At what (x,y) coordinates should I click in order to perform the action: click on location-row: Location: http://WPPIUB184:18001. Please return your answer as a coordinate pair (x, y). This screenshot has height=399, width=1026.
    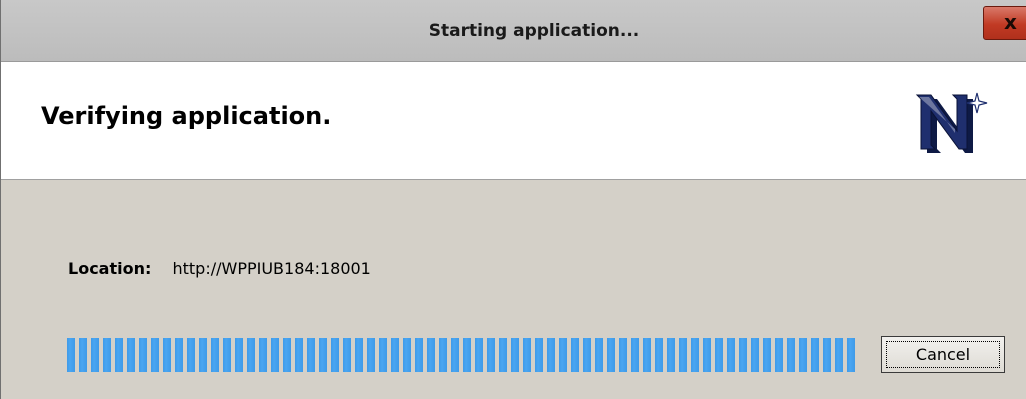
    Looking at the image, I should click on (219, 268).